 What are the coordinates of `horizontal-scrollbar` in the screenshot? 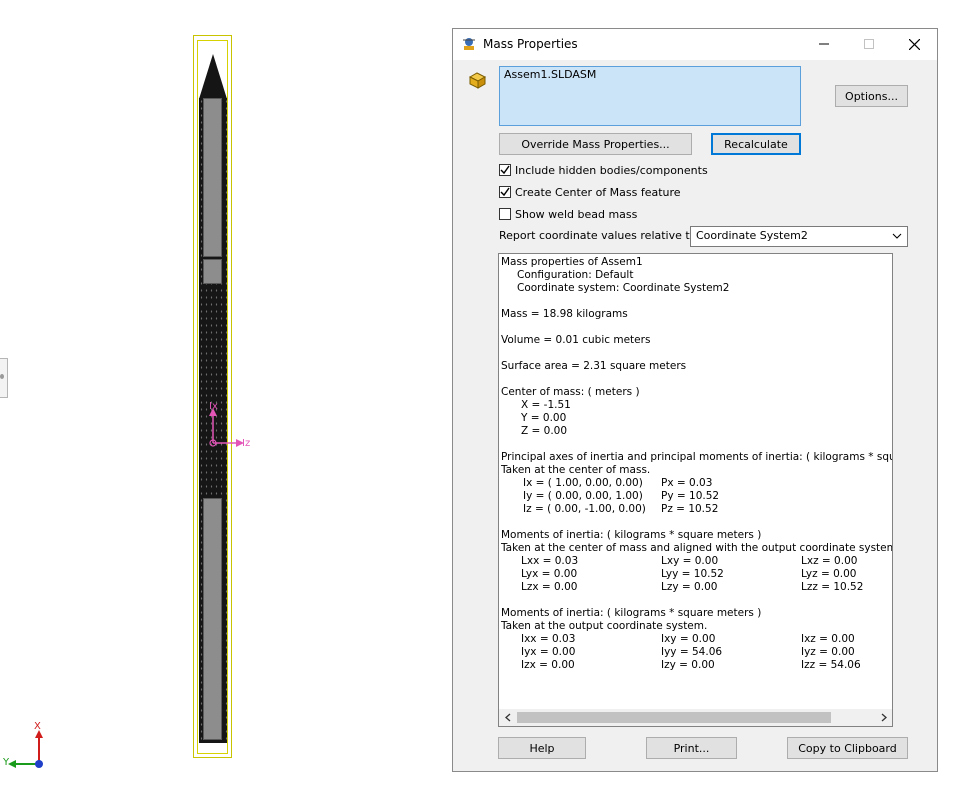 It's located at (695, 717).